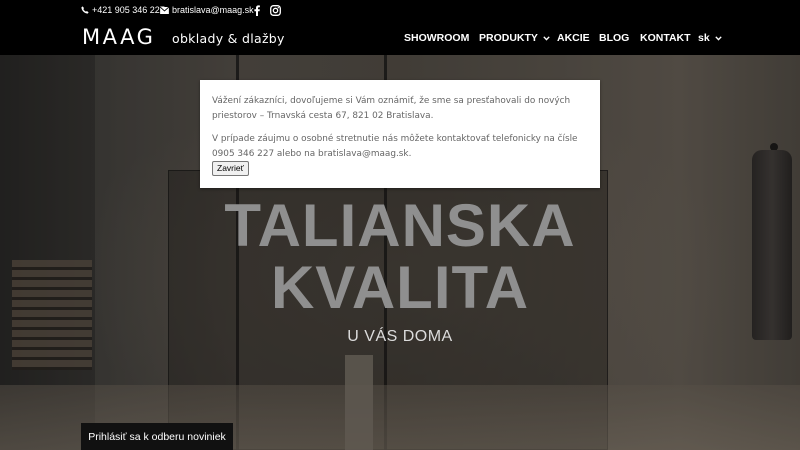 The image size is (800, 450). I want to click on phone-contact: +421 905 346 227, so click(123, 10).